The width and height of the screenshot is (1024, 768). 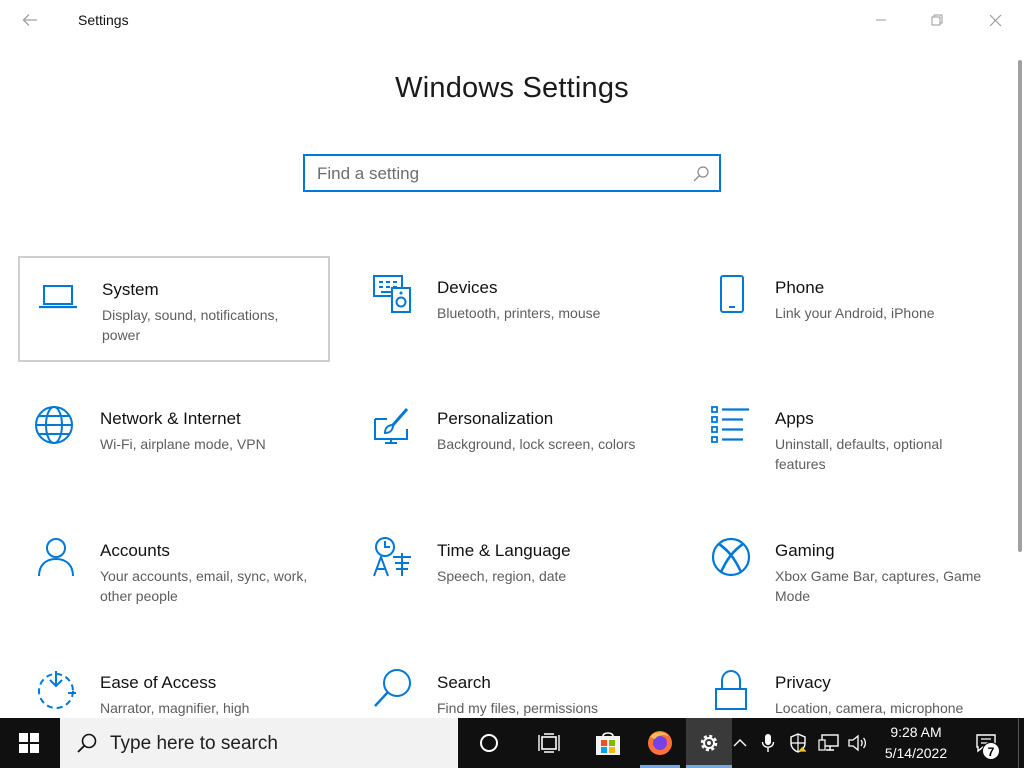 What do you see at coordinates (916, 743) in the screenshot?
I see `taskbar-clock: 9:28 AM 5/14/2022` at bounding box center [916, 743].